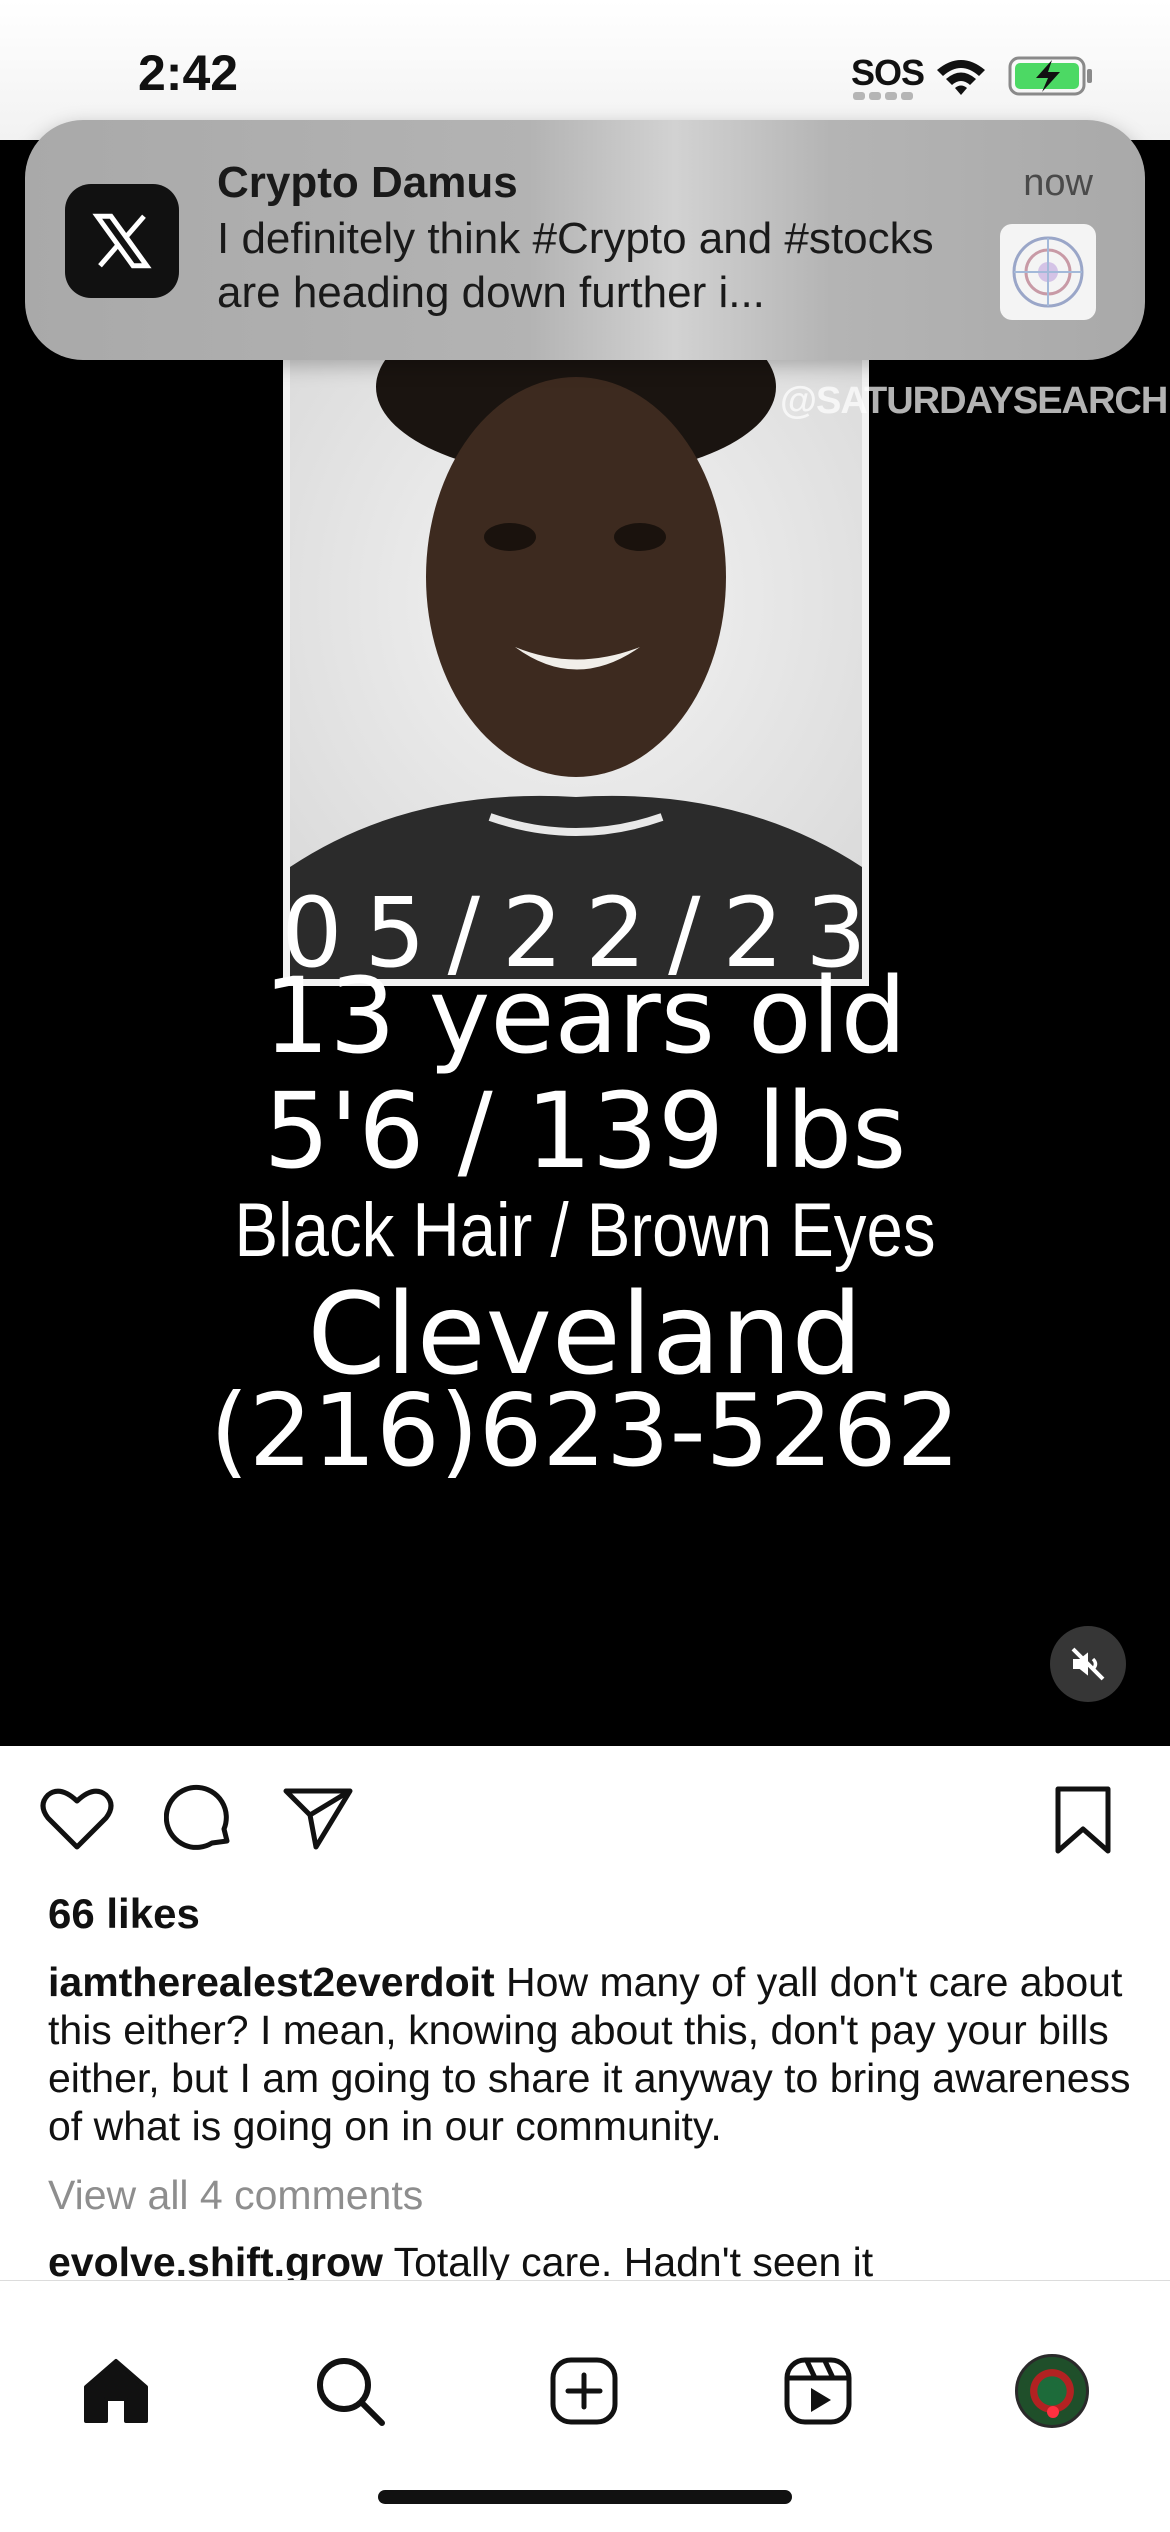 This screenshot has width=1170, height=2532. I want to click on status-bar: 2:42 SOS, so click(585, 70).